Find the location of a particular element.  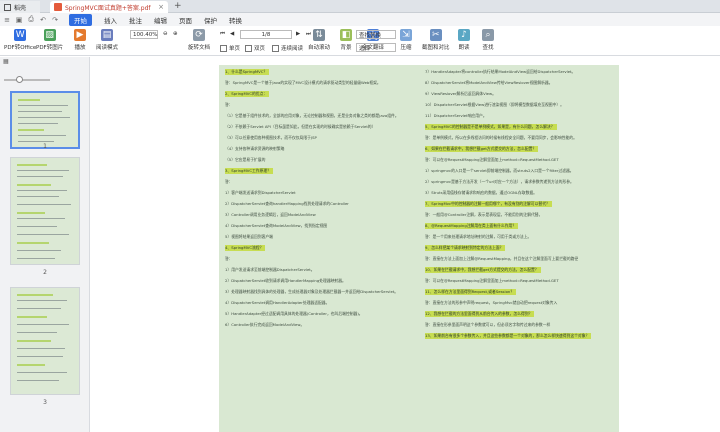

select-tool: 选择 is located at coordinates (376, 47).